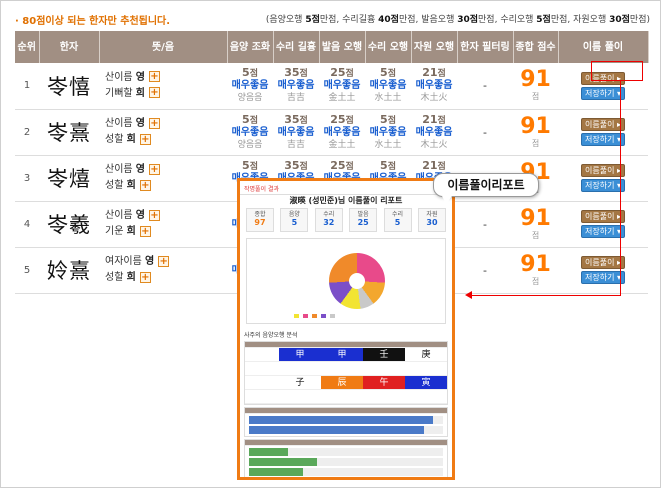 The width and height of the screenshot is (661, 488). Describe the element at coordinates (296, 47) in the screenshot. I see `col-numerology: 수리 길흉` at that location.